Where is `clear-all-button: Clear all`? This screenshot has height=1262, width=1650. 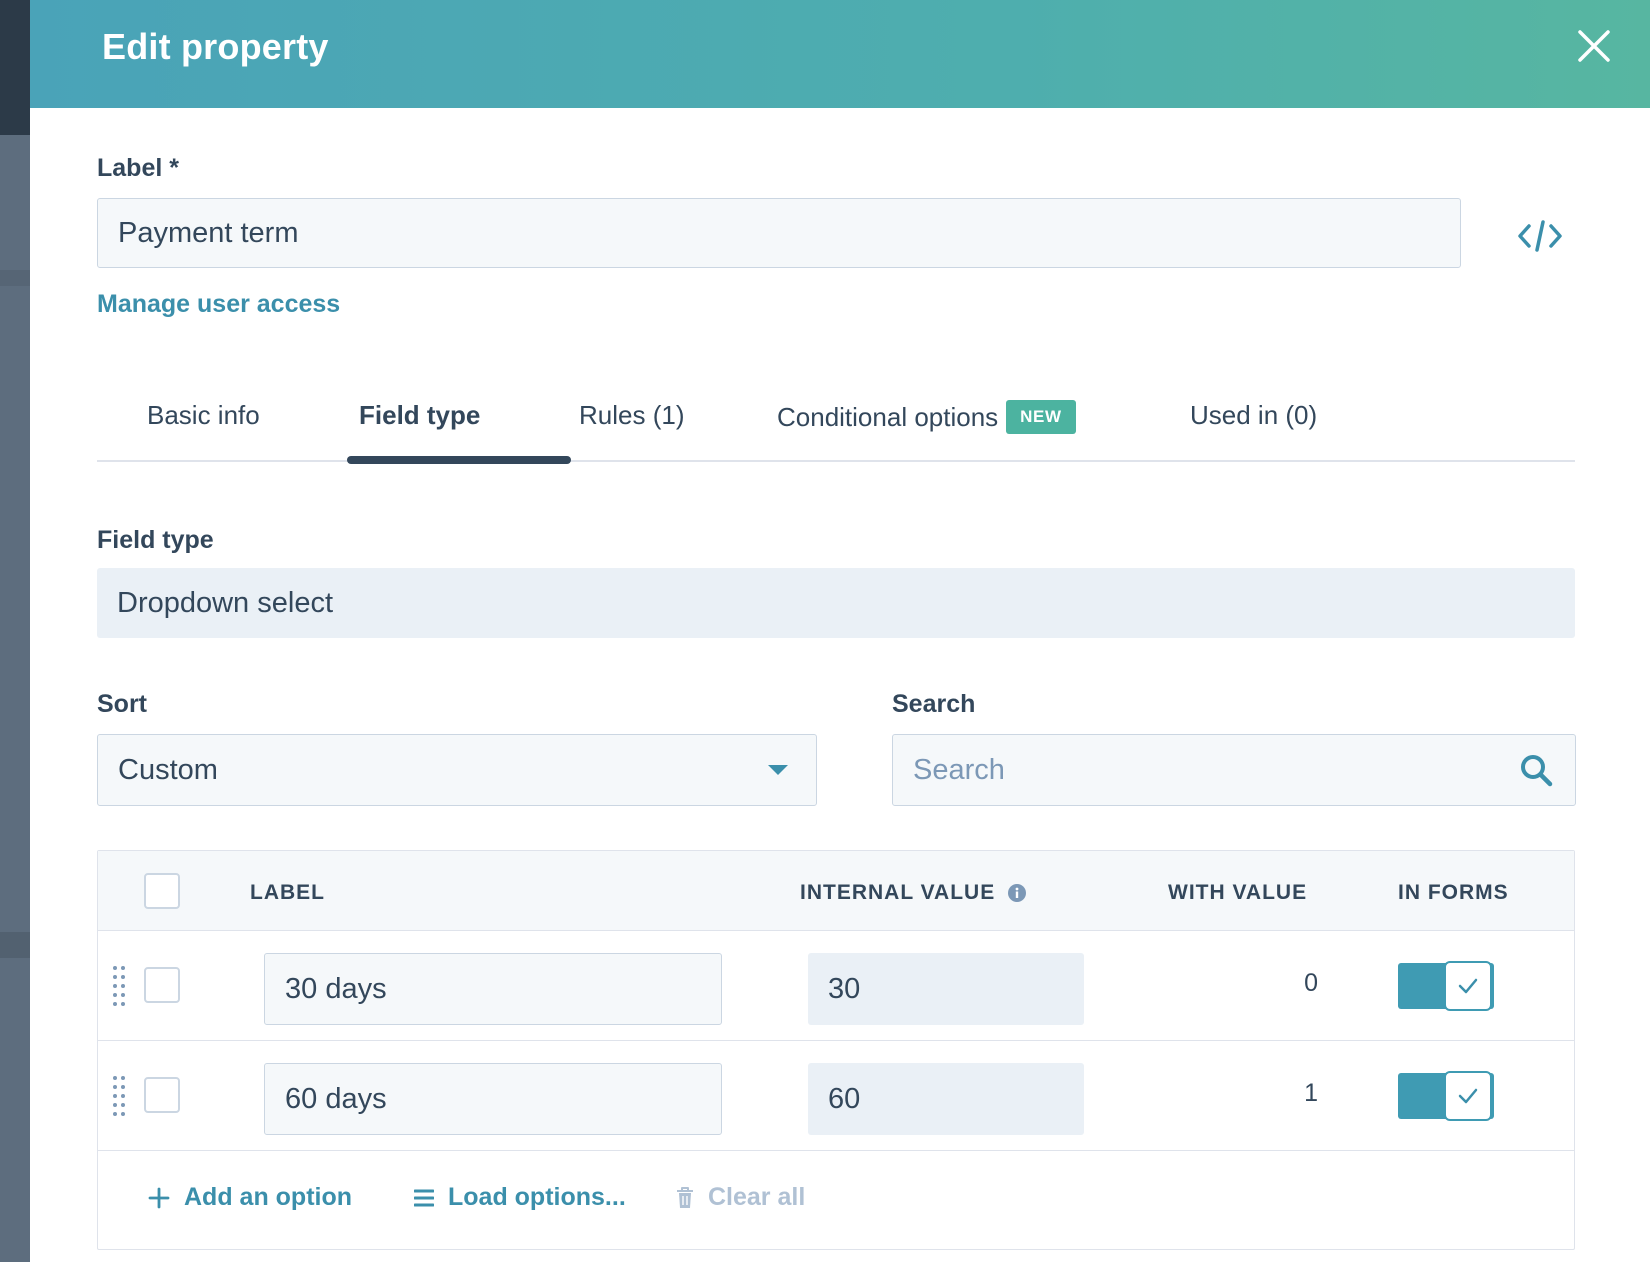
clear-all-button: Clear all is located at coordinates (740, 1197).